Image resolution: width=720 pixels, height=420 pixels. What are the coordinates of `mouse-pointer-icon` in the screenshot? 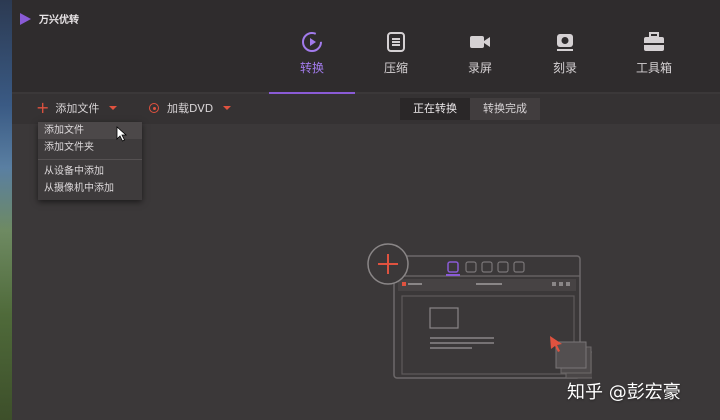 It's located at (122, 134).